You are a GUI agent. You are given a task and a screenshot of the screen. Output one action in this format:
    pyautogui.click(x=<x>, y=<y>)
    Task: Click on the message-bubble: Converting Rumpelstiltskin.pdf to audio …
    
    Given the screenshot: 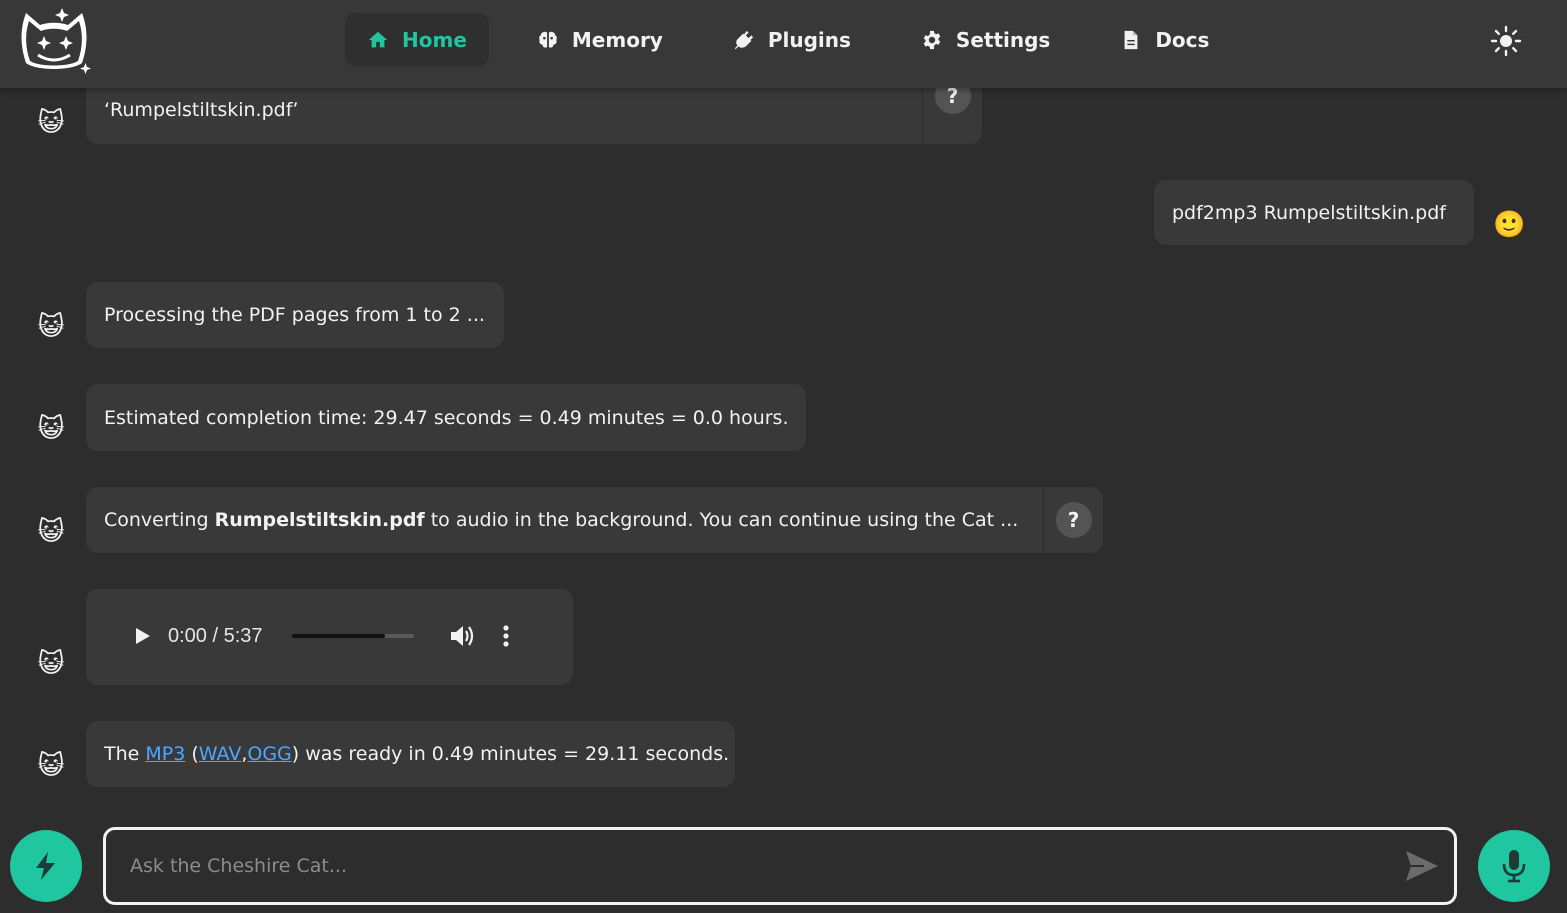 What is the action you would take?
    pyautogui.click(x=564, y=520)
    